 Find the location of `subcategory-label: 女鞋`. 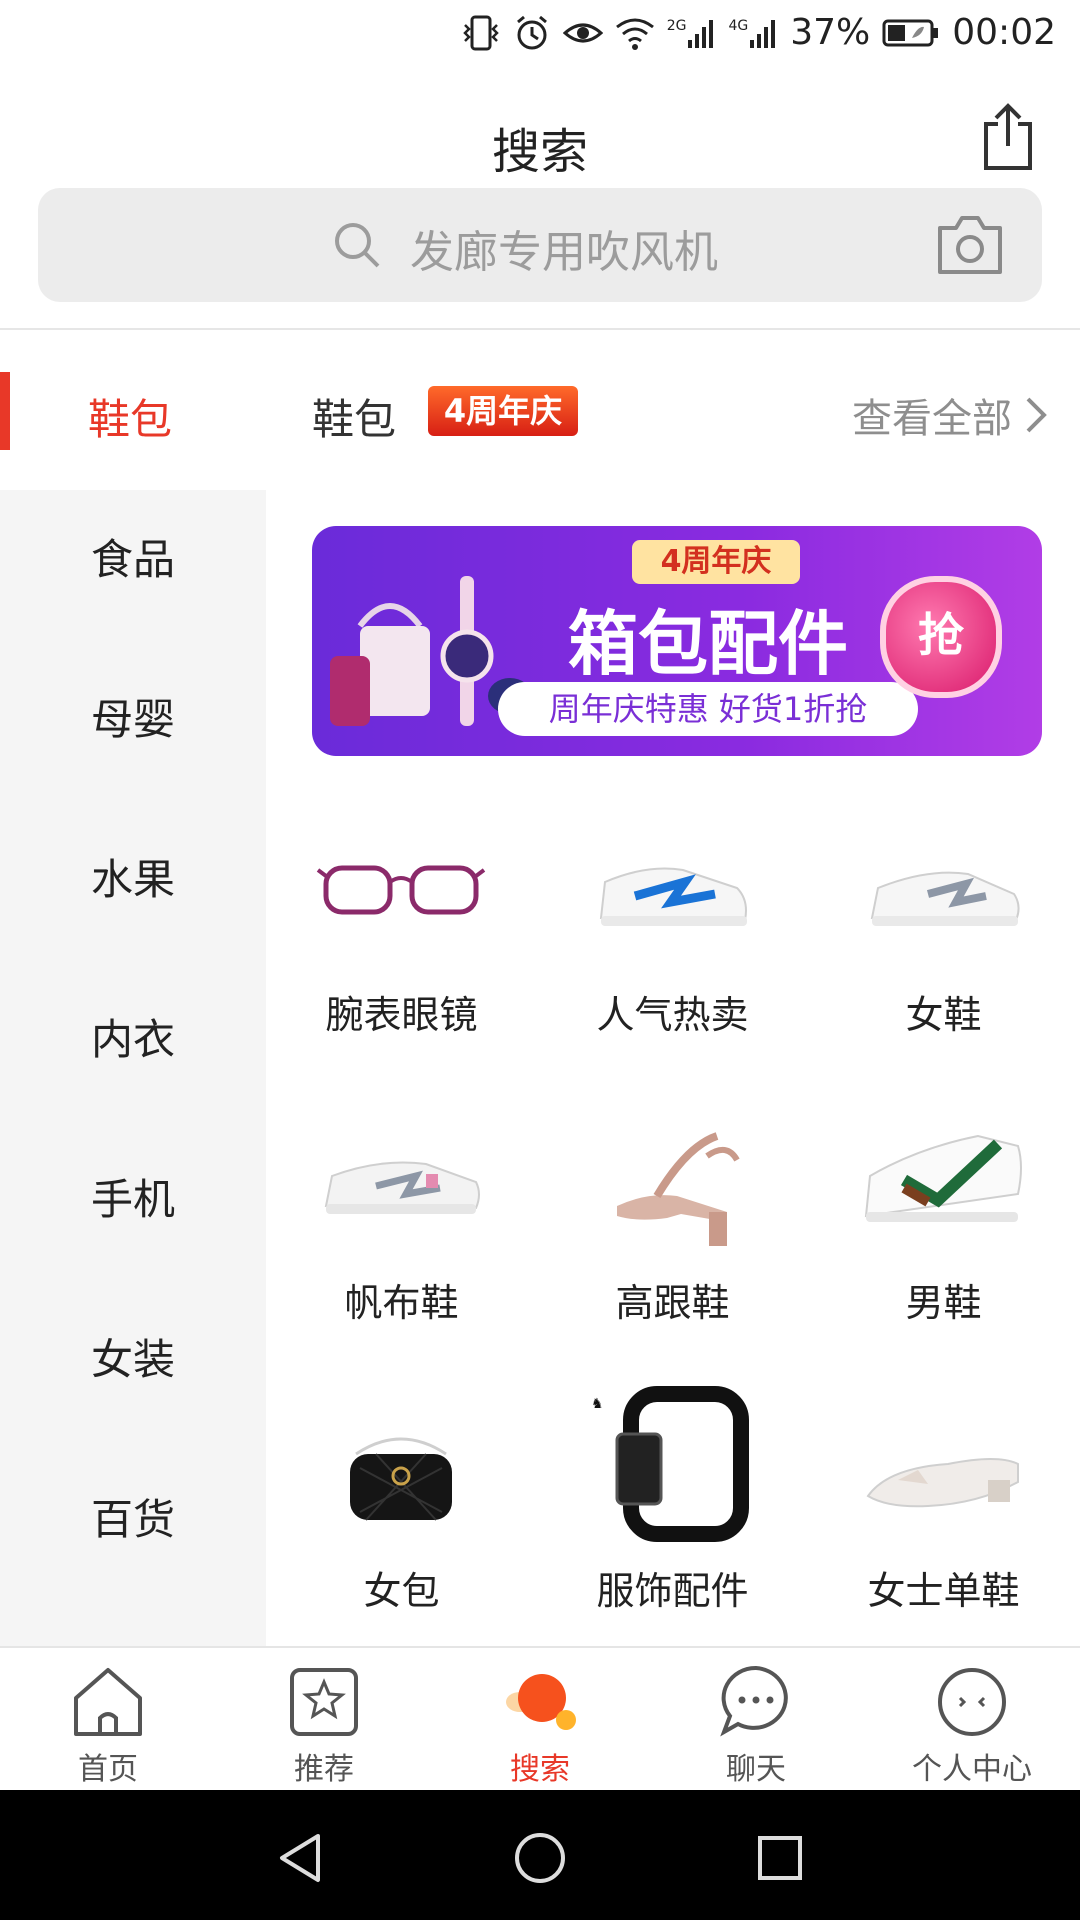

subcategory-label: 女鞋 is located at coordinates (943, 1015).